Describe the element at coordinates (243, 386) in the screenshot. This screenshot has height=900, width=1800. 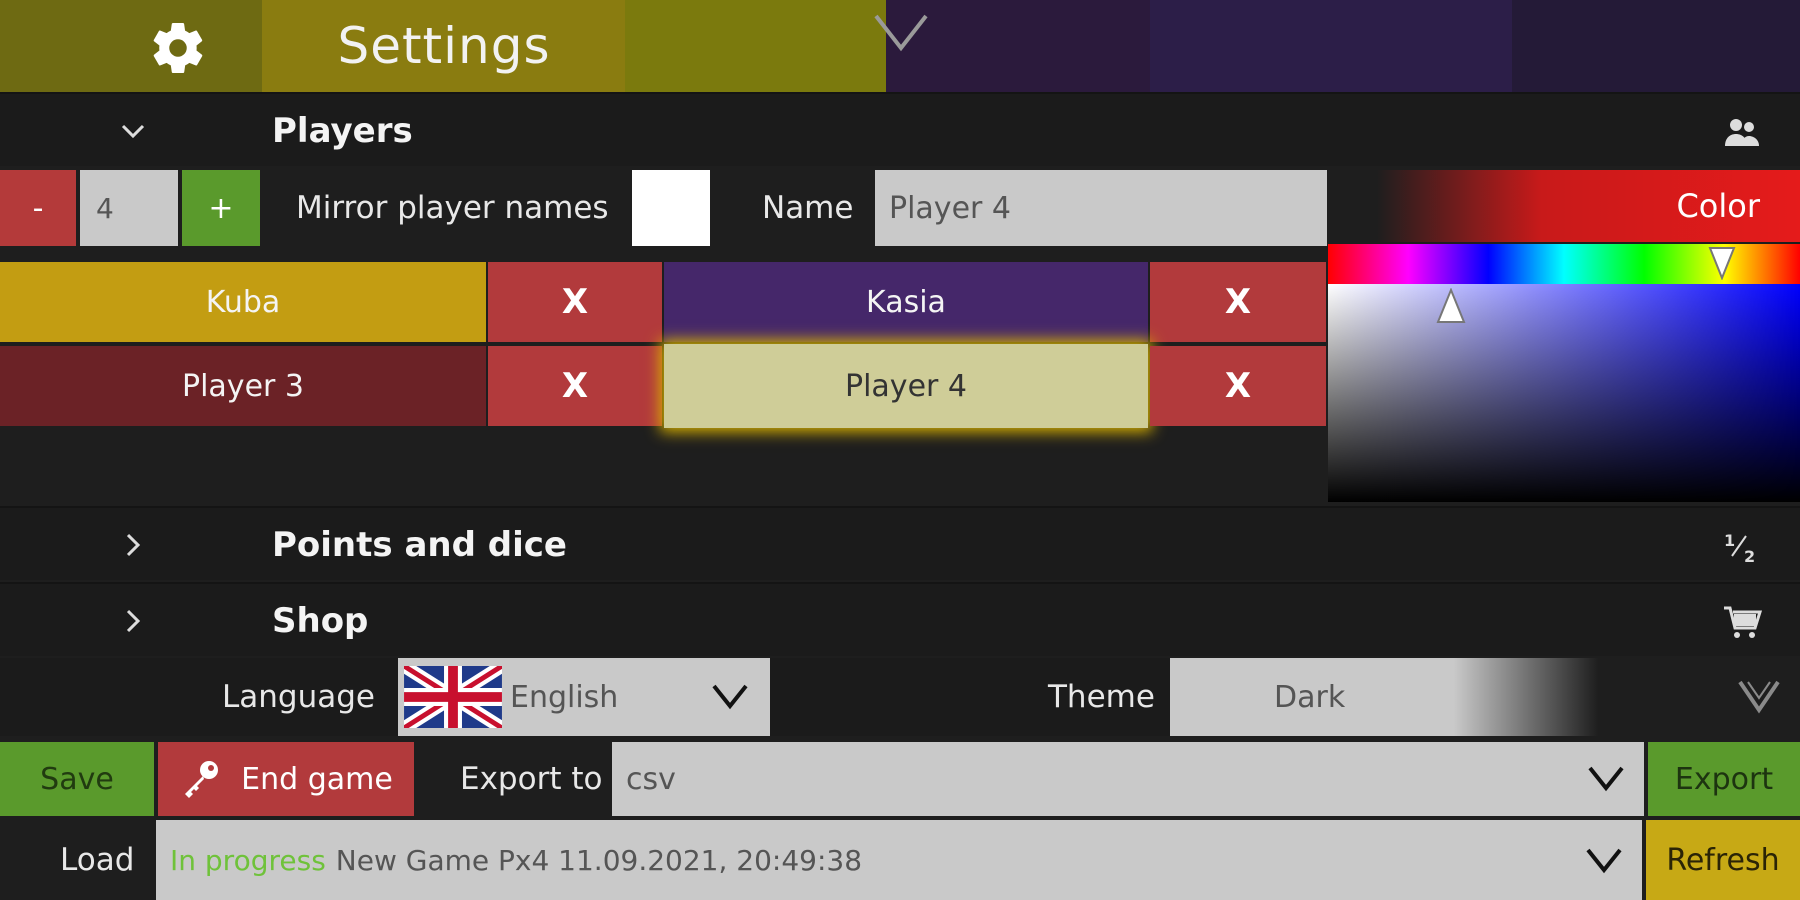
I see `player-cell-player-3: Player 3` at that location.